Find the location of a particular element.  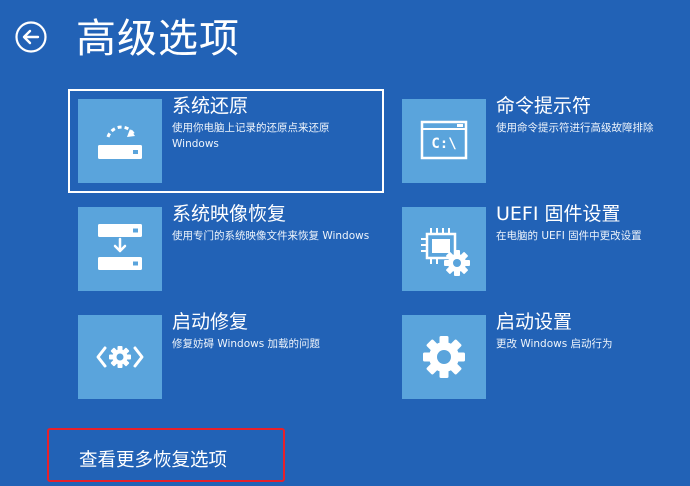

command-prompt-icon: C:\ is located at coordinates (444, 141).